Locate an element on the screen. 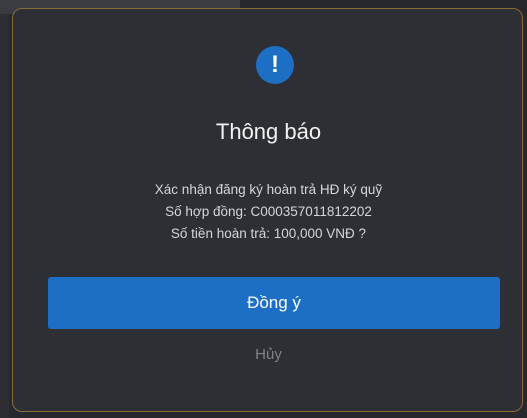 This screenshot has height=418, width=527. exclamation-icon: ! is located at coordinates (275, 65).